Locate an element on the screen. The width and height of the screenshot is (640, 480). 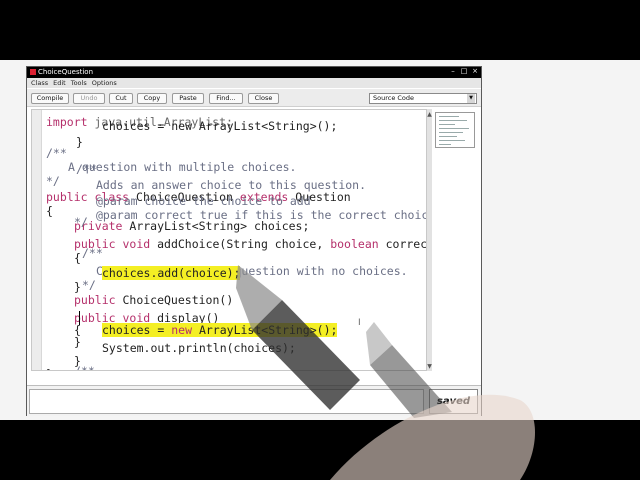
scroll-up-icon: ▲ is located at coordinates (429, 114).